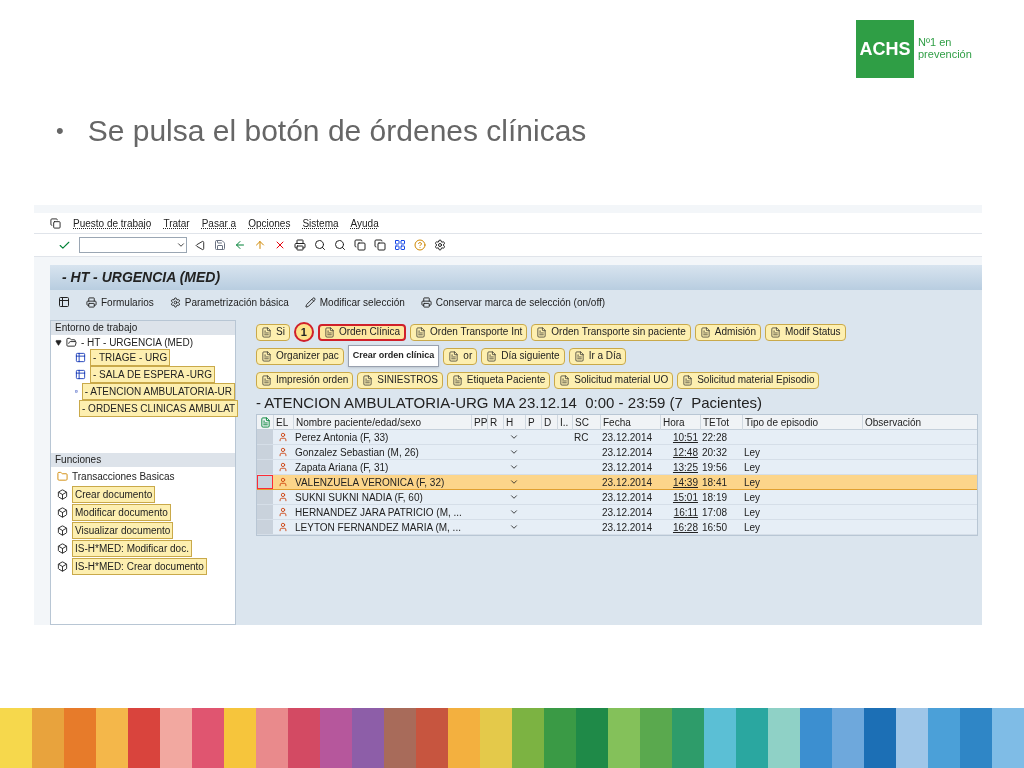 The width and height of the screenshot is (1024, 768). Describe the element at coordinates (919, 422) in the screenshot. I see `column-header: Observación` at that location.